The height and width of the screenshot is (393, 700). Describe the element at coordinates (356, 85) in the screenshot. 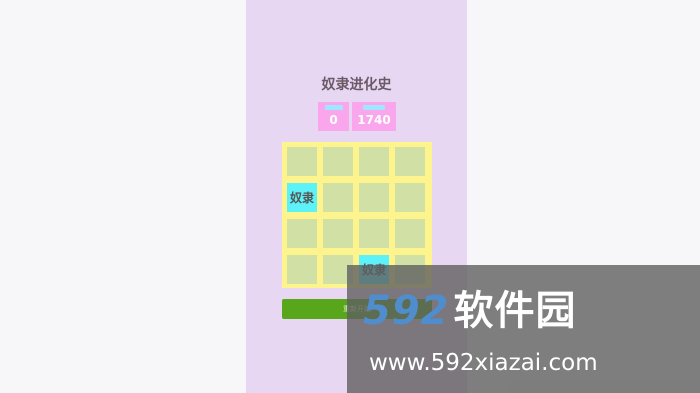

I see `game-title: 奴隶进化史` at that location.